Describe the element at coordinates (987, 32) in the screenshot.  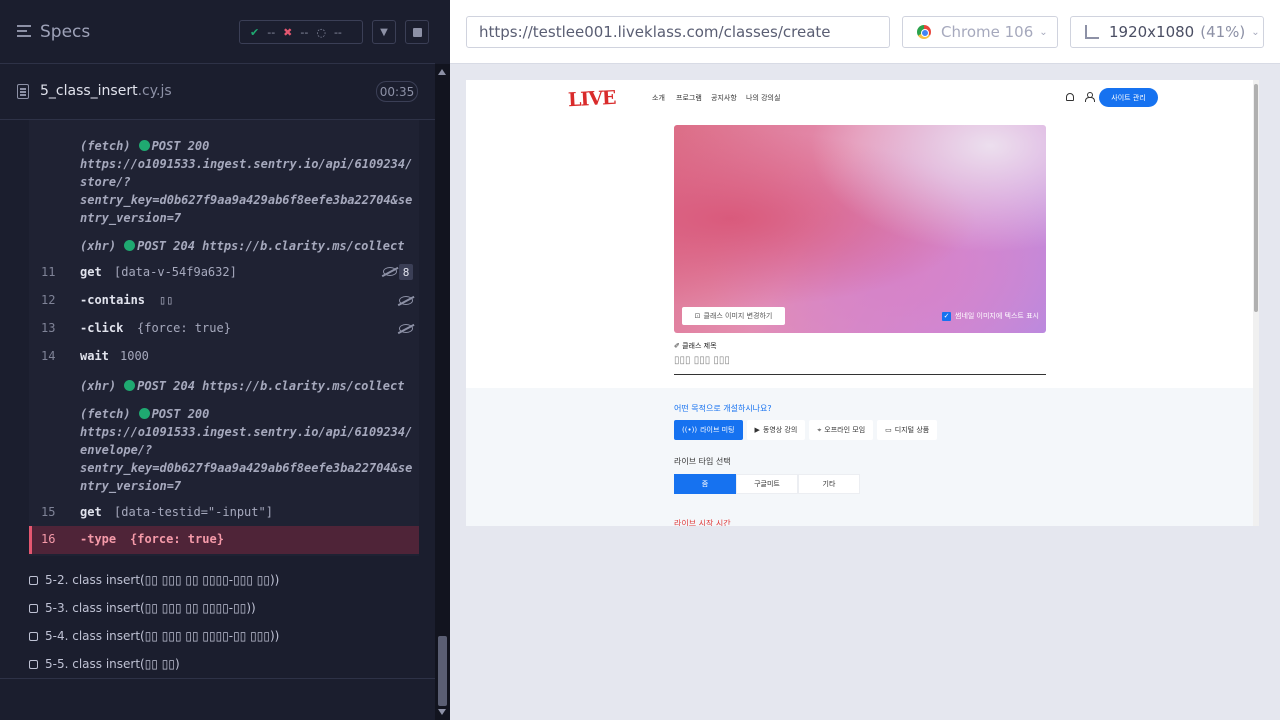
I see `browser-name: Chrome 106` at that location.